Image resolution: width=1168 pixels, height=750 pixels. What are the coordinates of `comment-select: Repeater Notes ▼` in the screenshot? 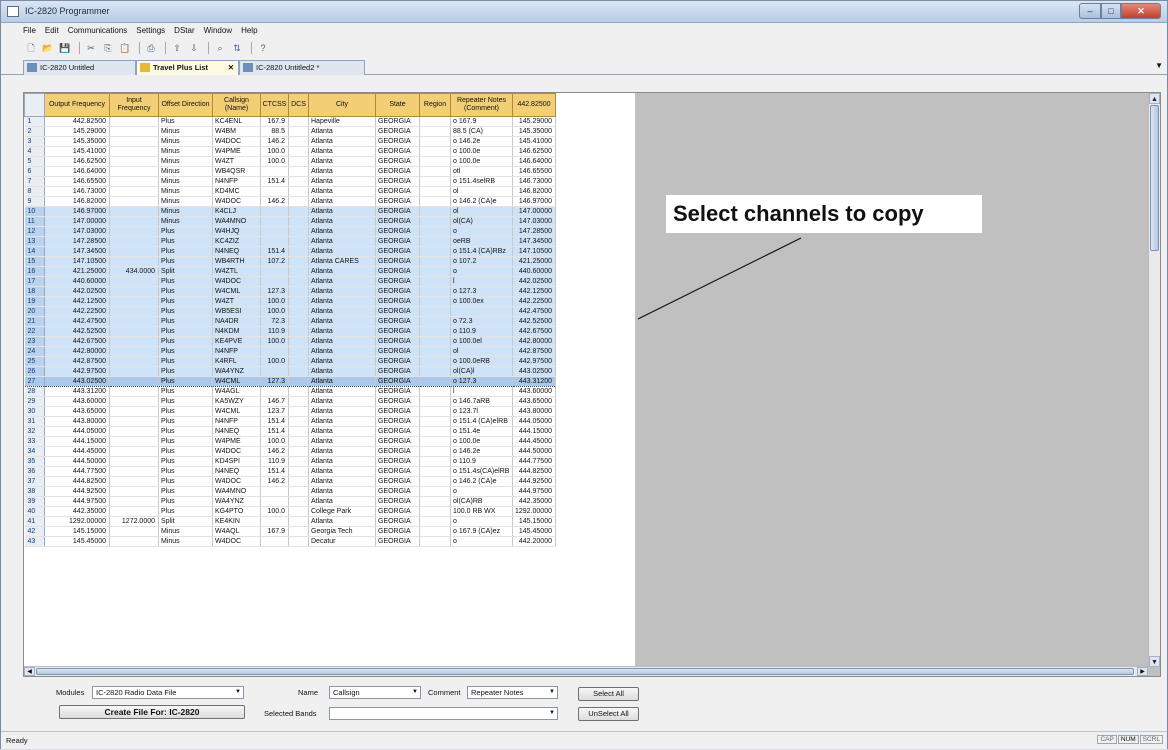 It's located at (512, 692).